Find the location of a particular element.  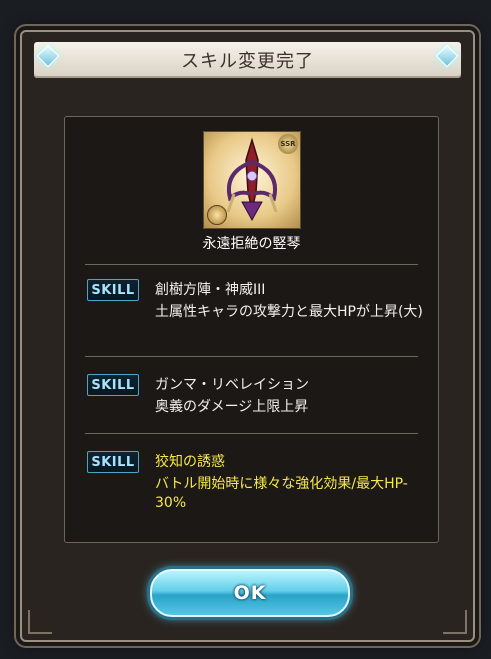

earth-element-icon is located at coordinates (217, 215).